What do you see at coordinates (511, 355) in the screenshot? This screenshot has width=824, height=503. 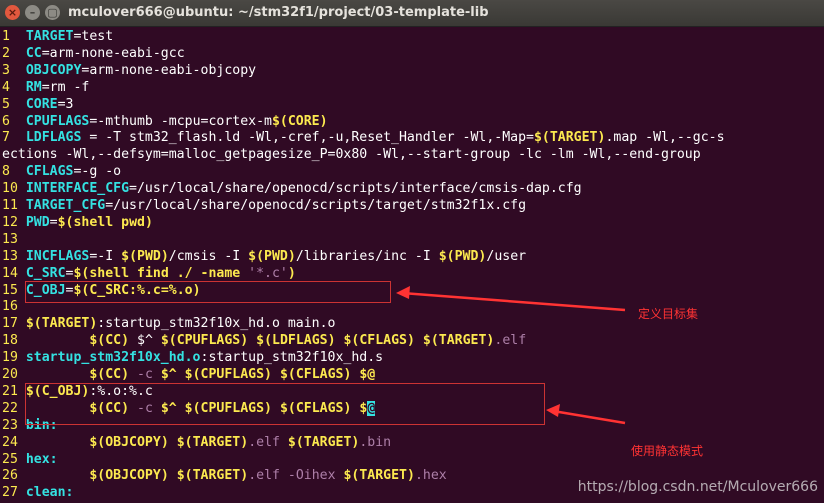 I see `arrow-to-c-obj` at bounding box center [511, 355].